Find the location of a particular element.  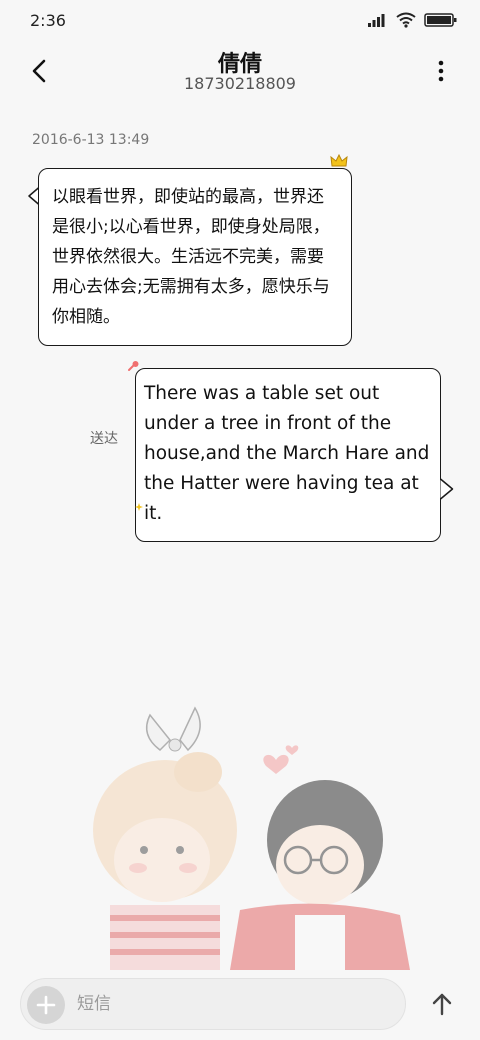

sparkle-icon is located at coordinates (139, 507).